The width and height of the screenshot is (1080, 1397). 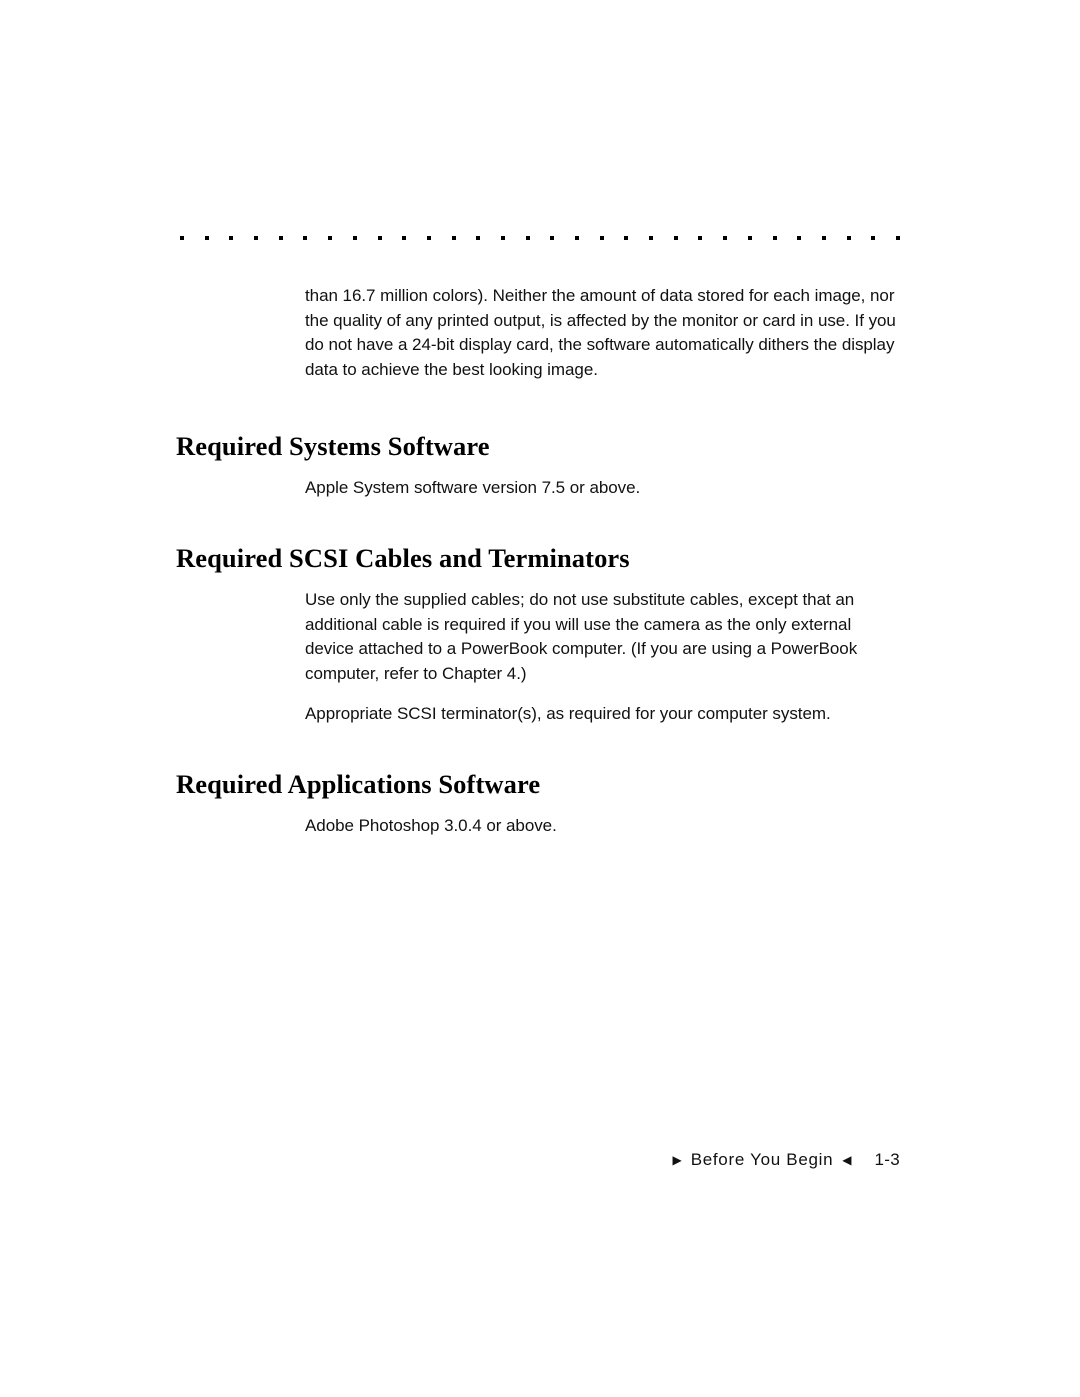 What do you see at coordinates (333, 446) in the screenshot?
I see `section-heading-required-systems-software: Required Systems Software` at bounding box center [333, 446].